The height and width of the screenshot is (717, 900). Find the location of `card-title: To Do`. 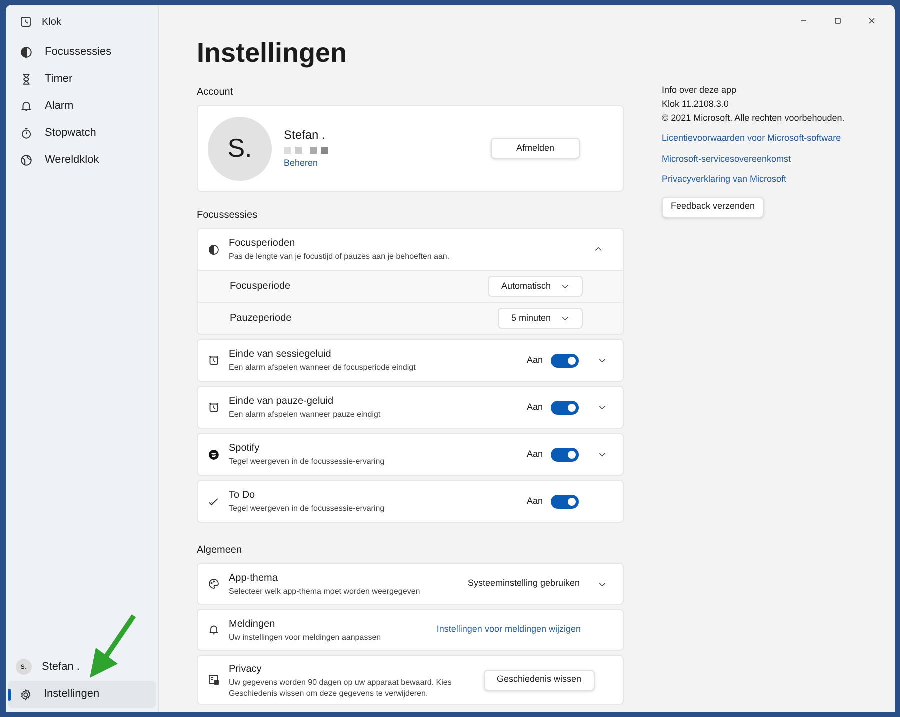

card-title: To Do is located at coordinates (242, 496).